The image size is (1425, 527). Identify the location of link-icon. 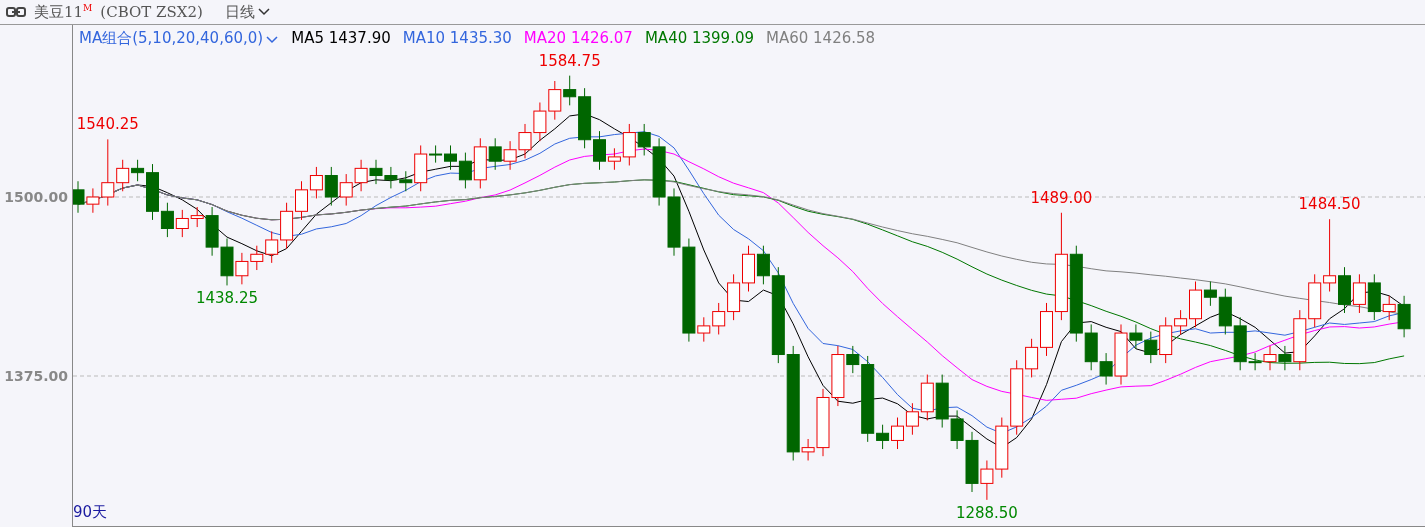
(16, 12).